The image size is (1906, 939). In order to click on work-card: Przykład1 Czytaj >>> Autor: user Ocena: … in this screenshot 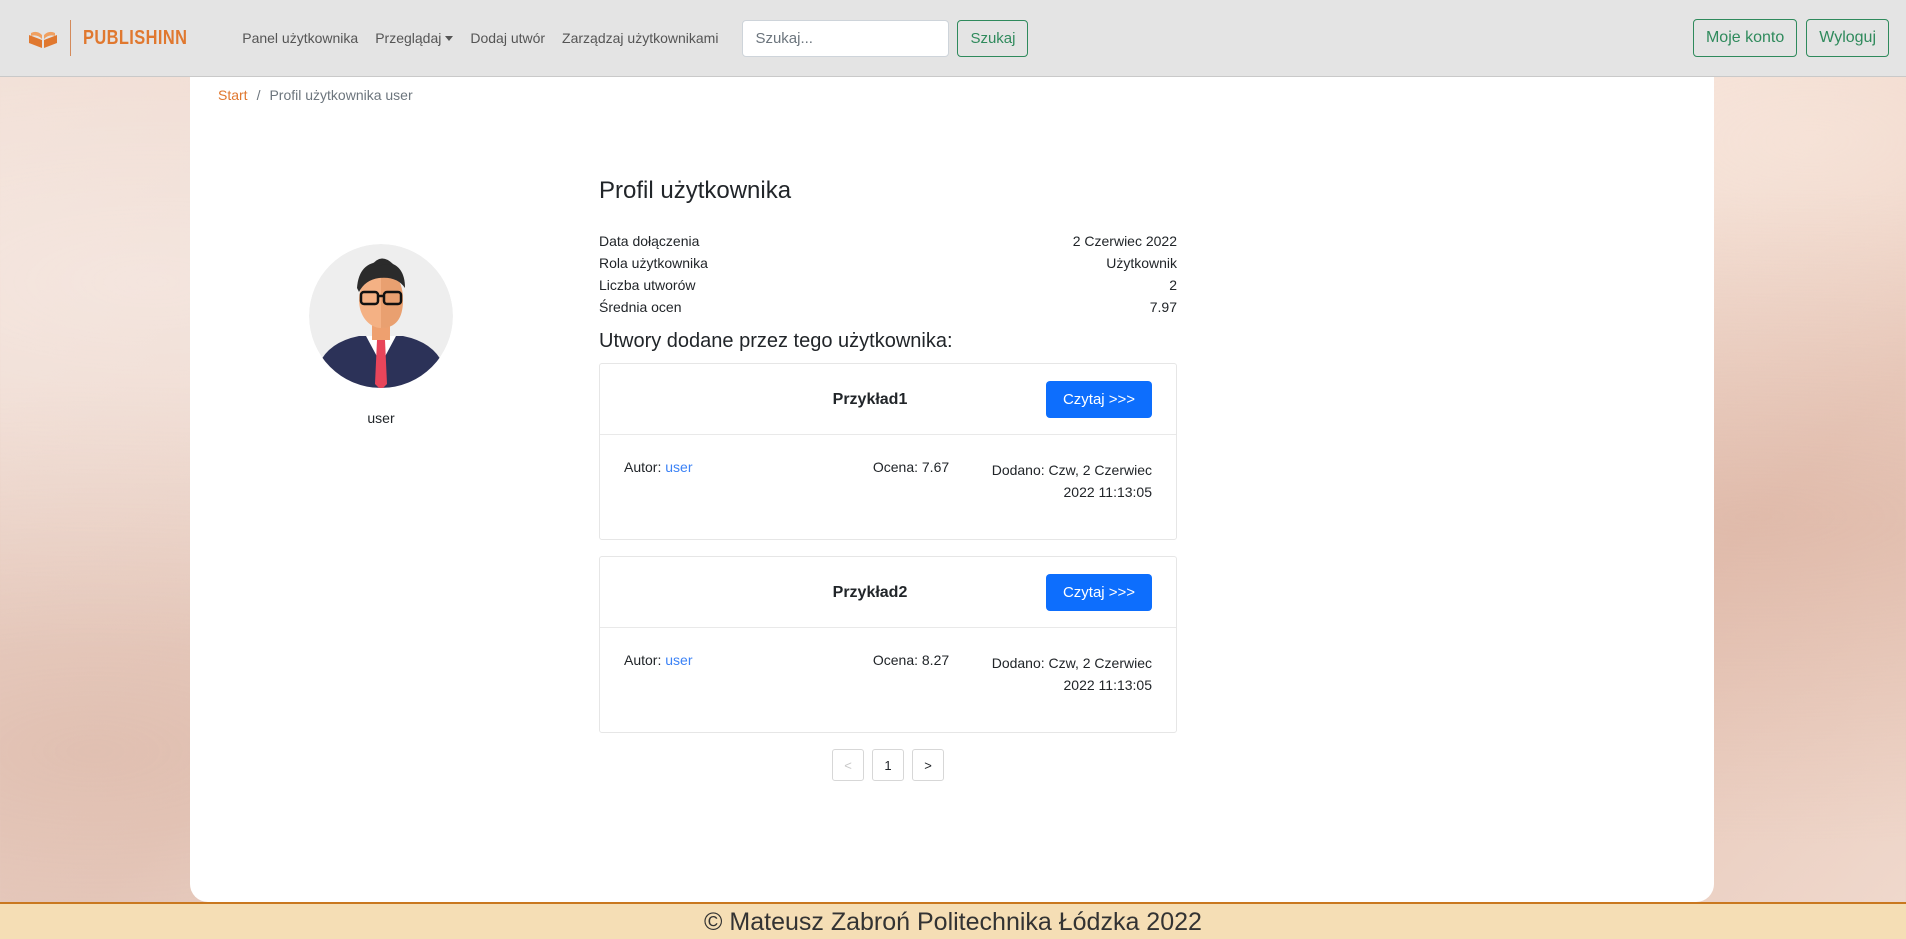, I will do `click(888, 451)`.